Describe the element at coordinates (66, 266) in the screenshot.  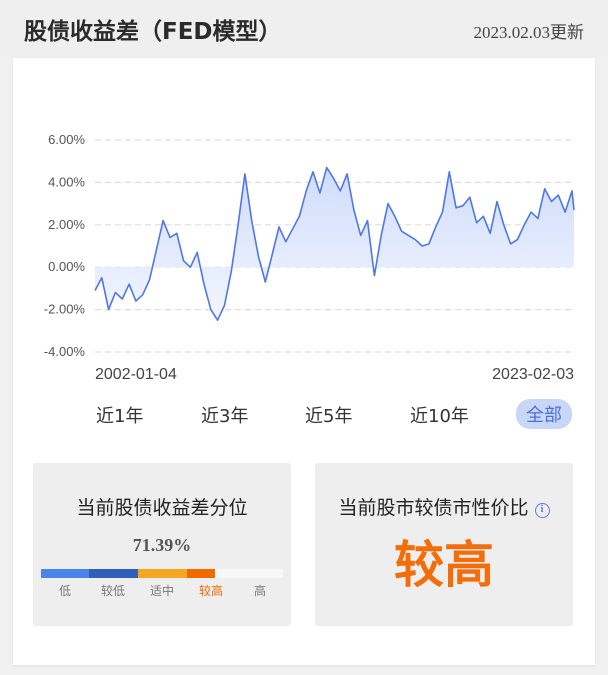
I see `y-tick-label: 0.00%` at that location.